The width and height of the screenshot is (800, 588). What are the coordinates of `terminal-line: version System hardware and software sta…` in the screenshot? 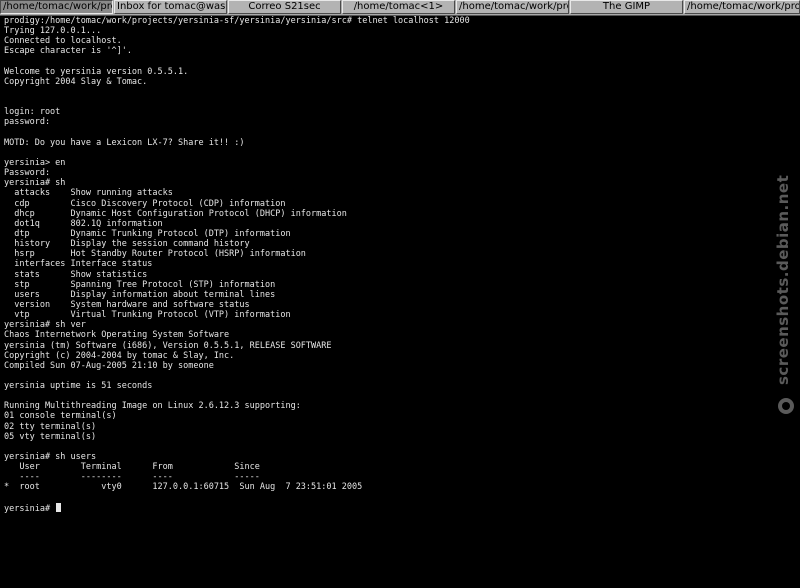 It's located at (127, 304).